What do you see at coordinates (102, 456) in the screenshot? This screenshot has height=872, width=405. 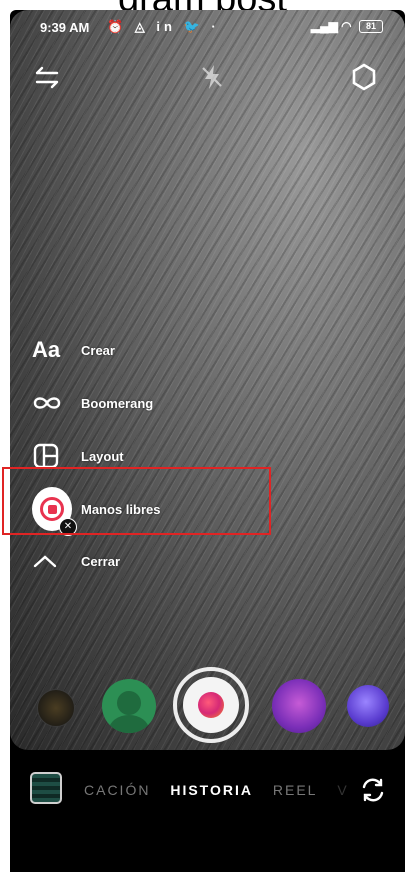 I see `menu-label: Layout` at bounding box center [102, 456].